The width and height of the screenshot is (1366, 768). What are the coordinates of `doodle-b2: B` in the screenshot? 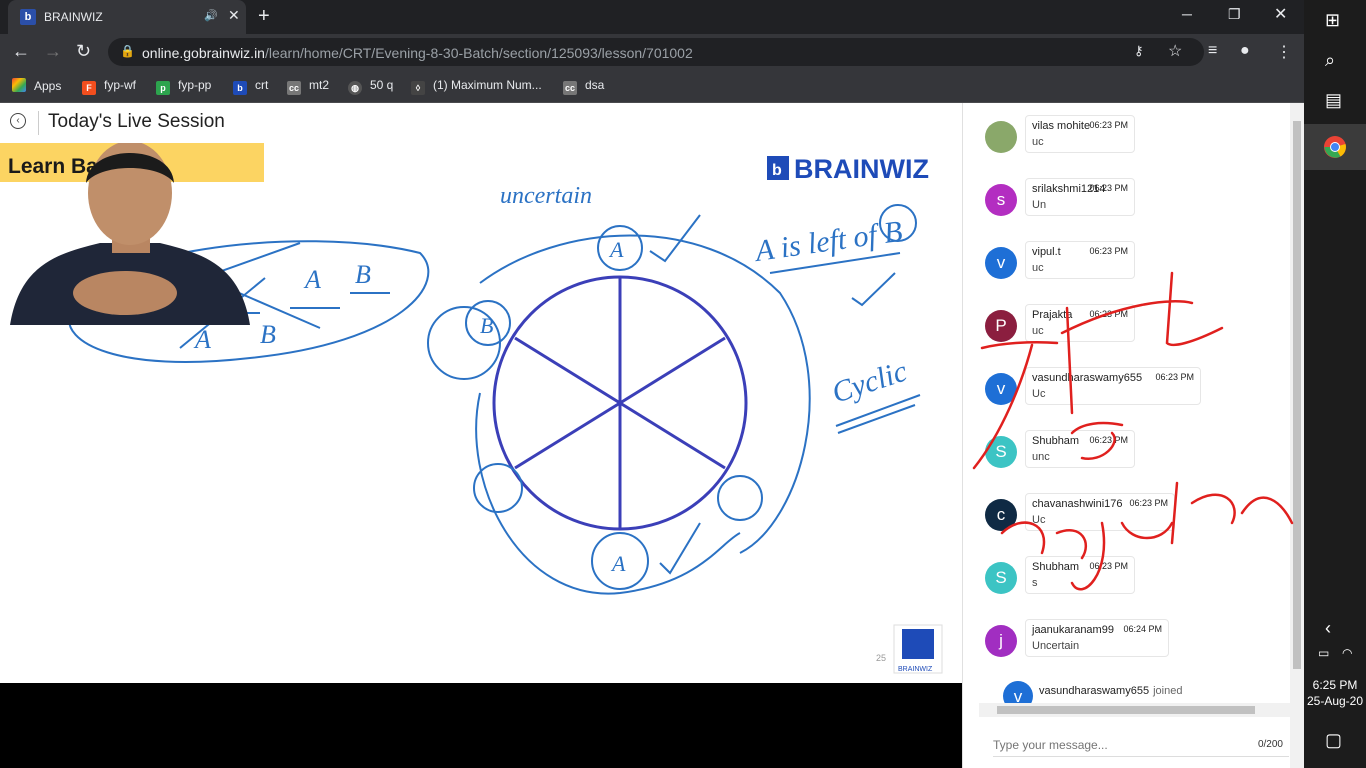 It's located at (363, 274).